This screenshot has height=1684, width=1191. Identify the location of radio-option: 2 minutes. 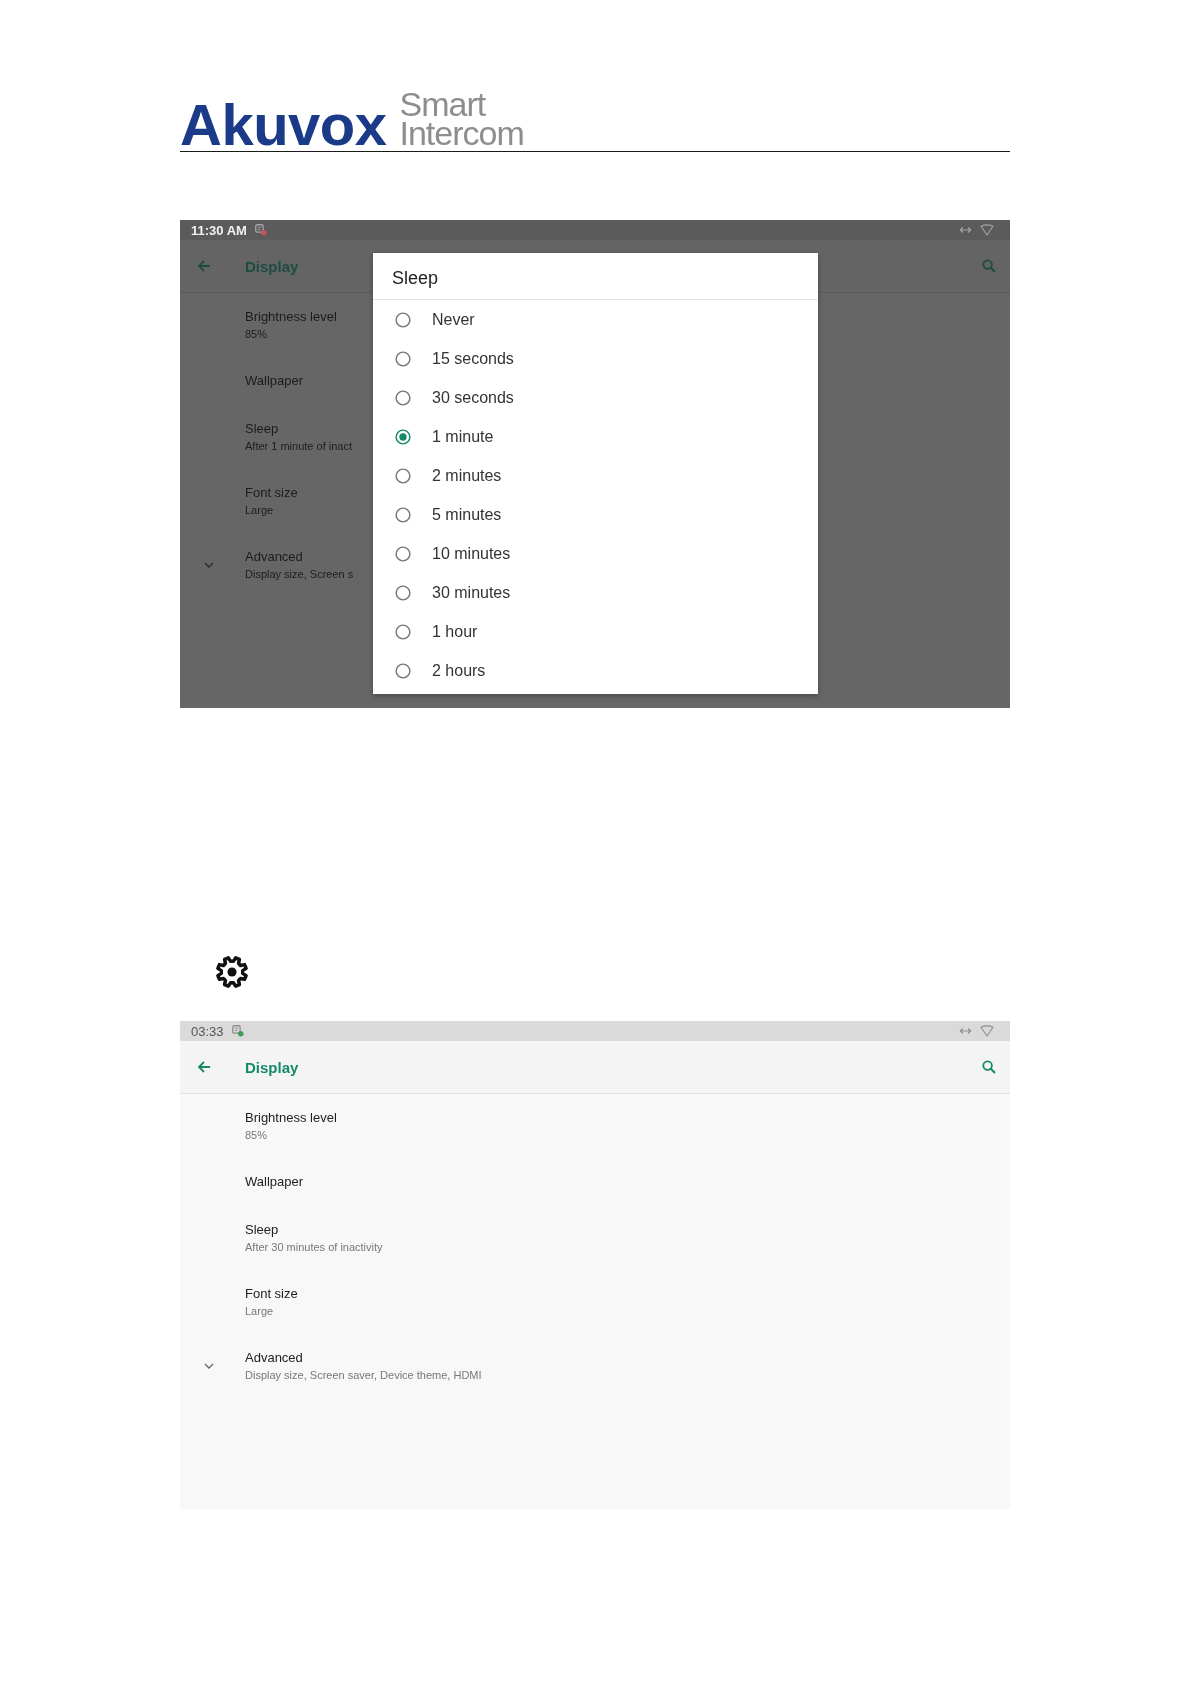
(595, 475).